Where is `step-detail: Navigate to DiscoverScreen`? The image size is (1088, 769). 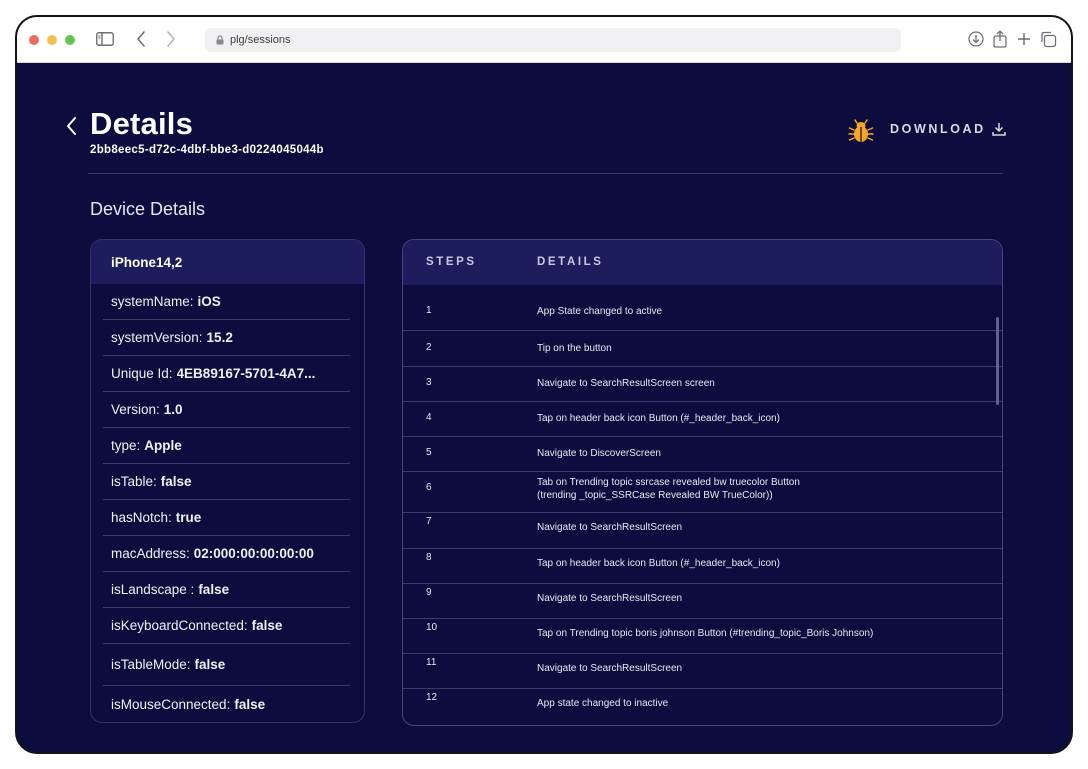
step-detail: Navigate to DiscoverScreen is located at coordinates (599, 453).